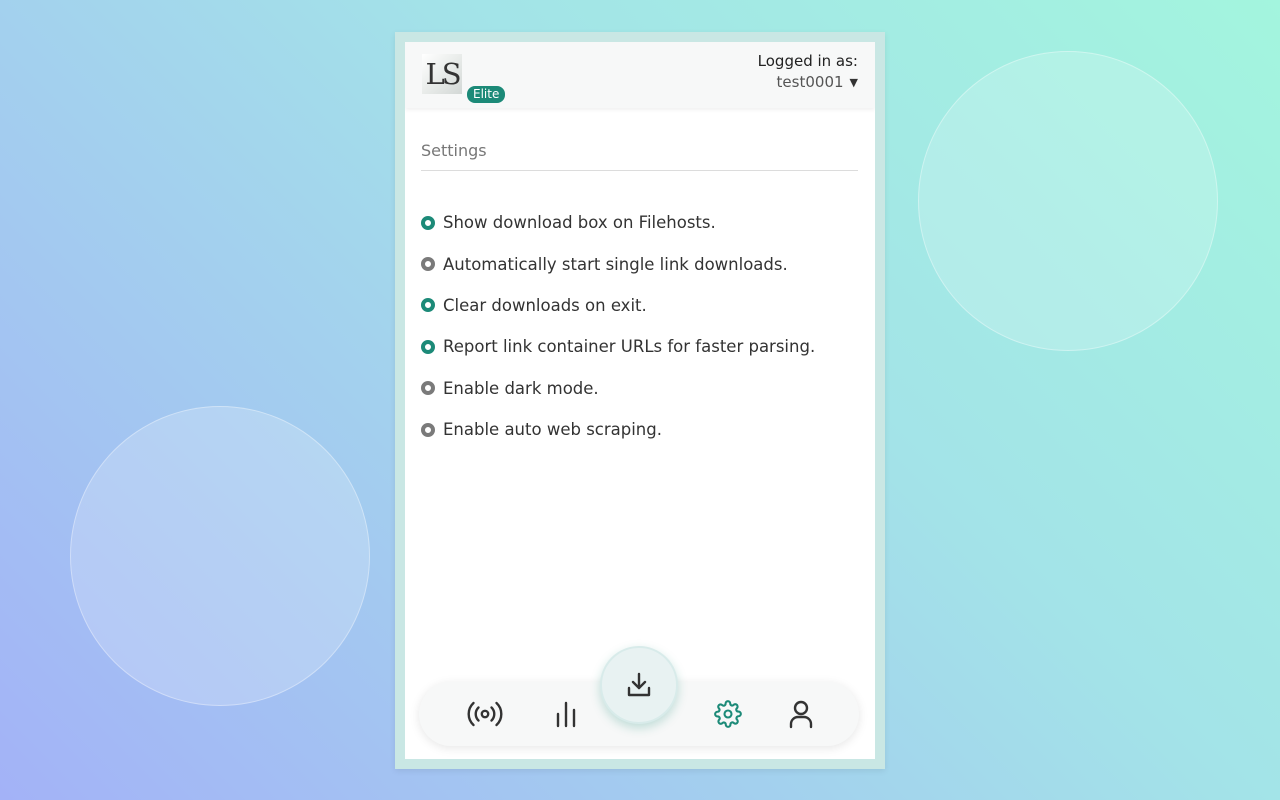 The width and height of the screenshot is (1280, 800). I want to click on setting-label: Show download box on Filehosts., so click(579, 223).